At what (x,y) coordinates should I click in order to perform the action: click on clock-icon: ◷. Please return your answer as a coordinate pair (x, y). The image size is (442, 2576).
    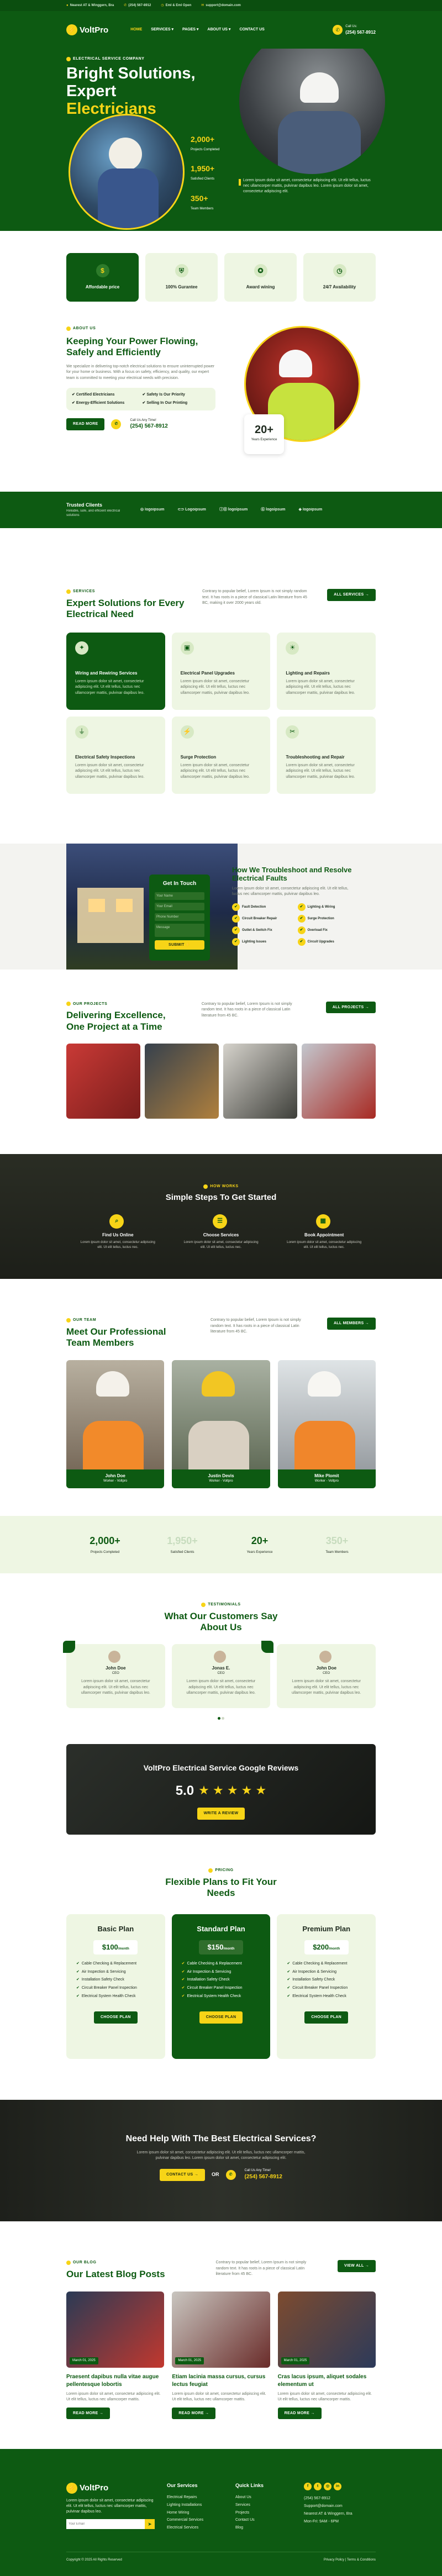
    Looking at the image, I should click on (339, 271).